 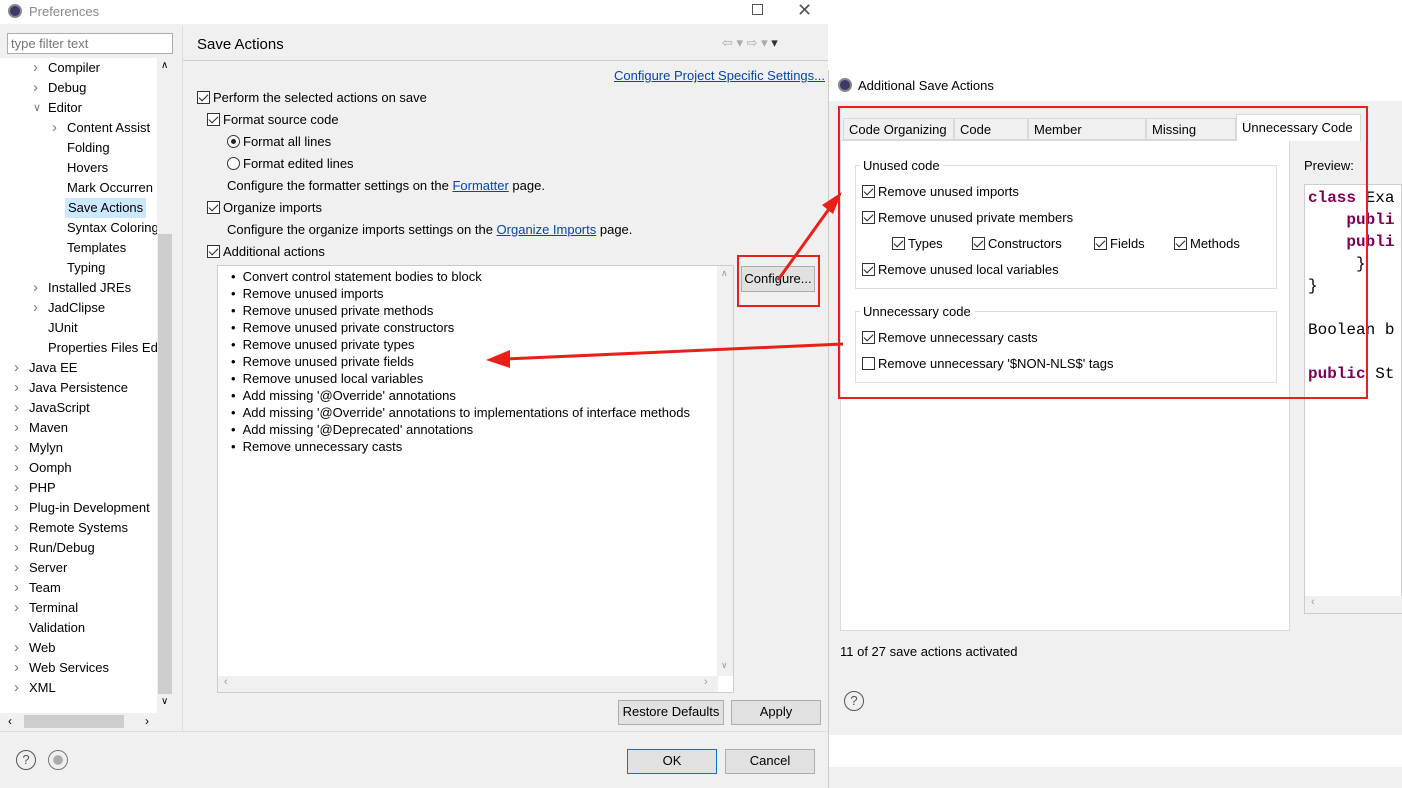 What do you see at coordinates (806, 241) in the screenshot?
I see `arrow-to-dialog` at bounding box center [806, 241].